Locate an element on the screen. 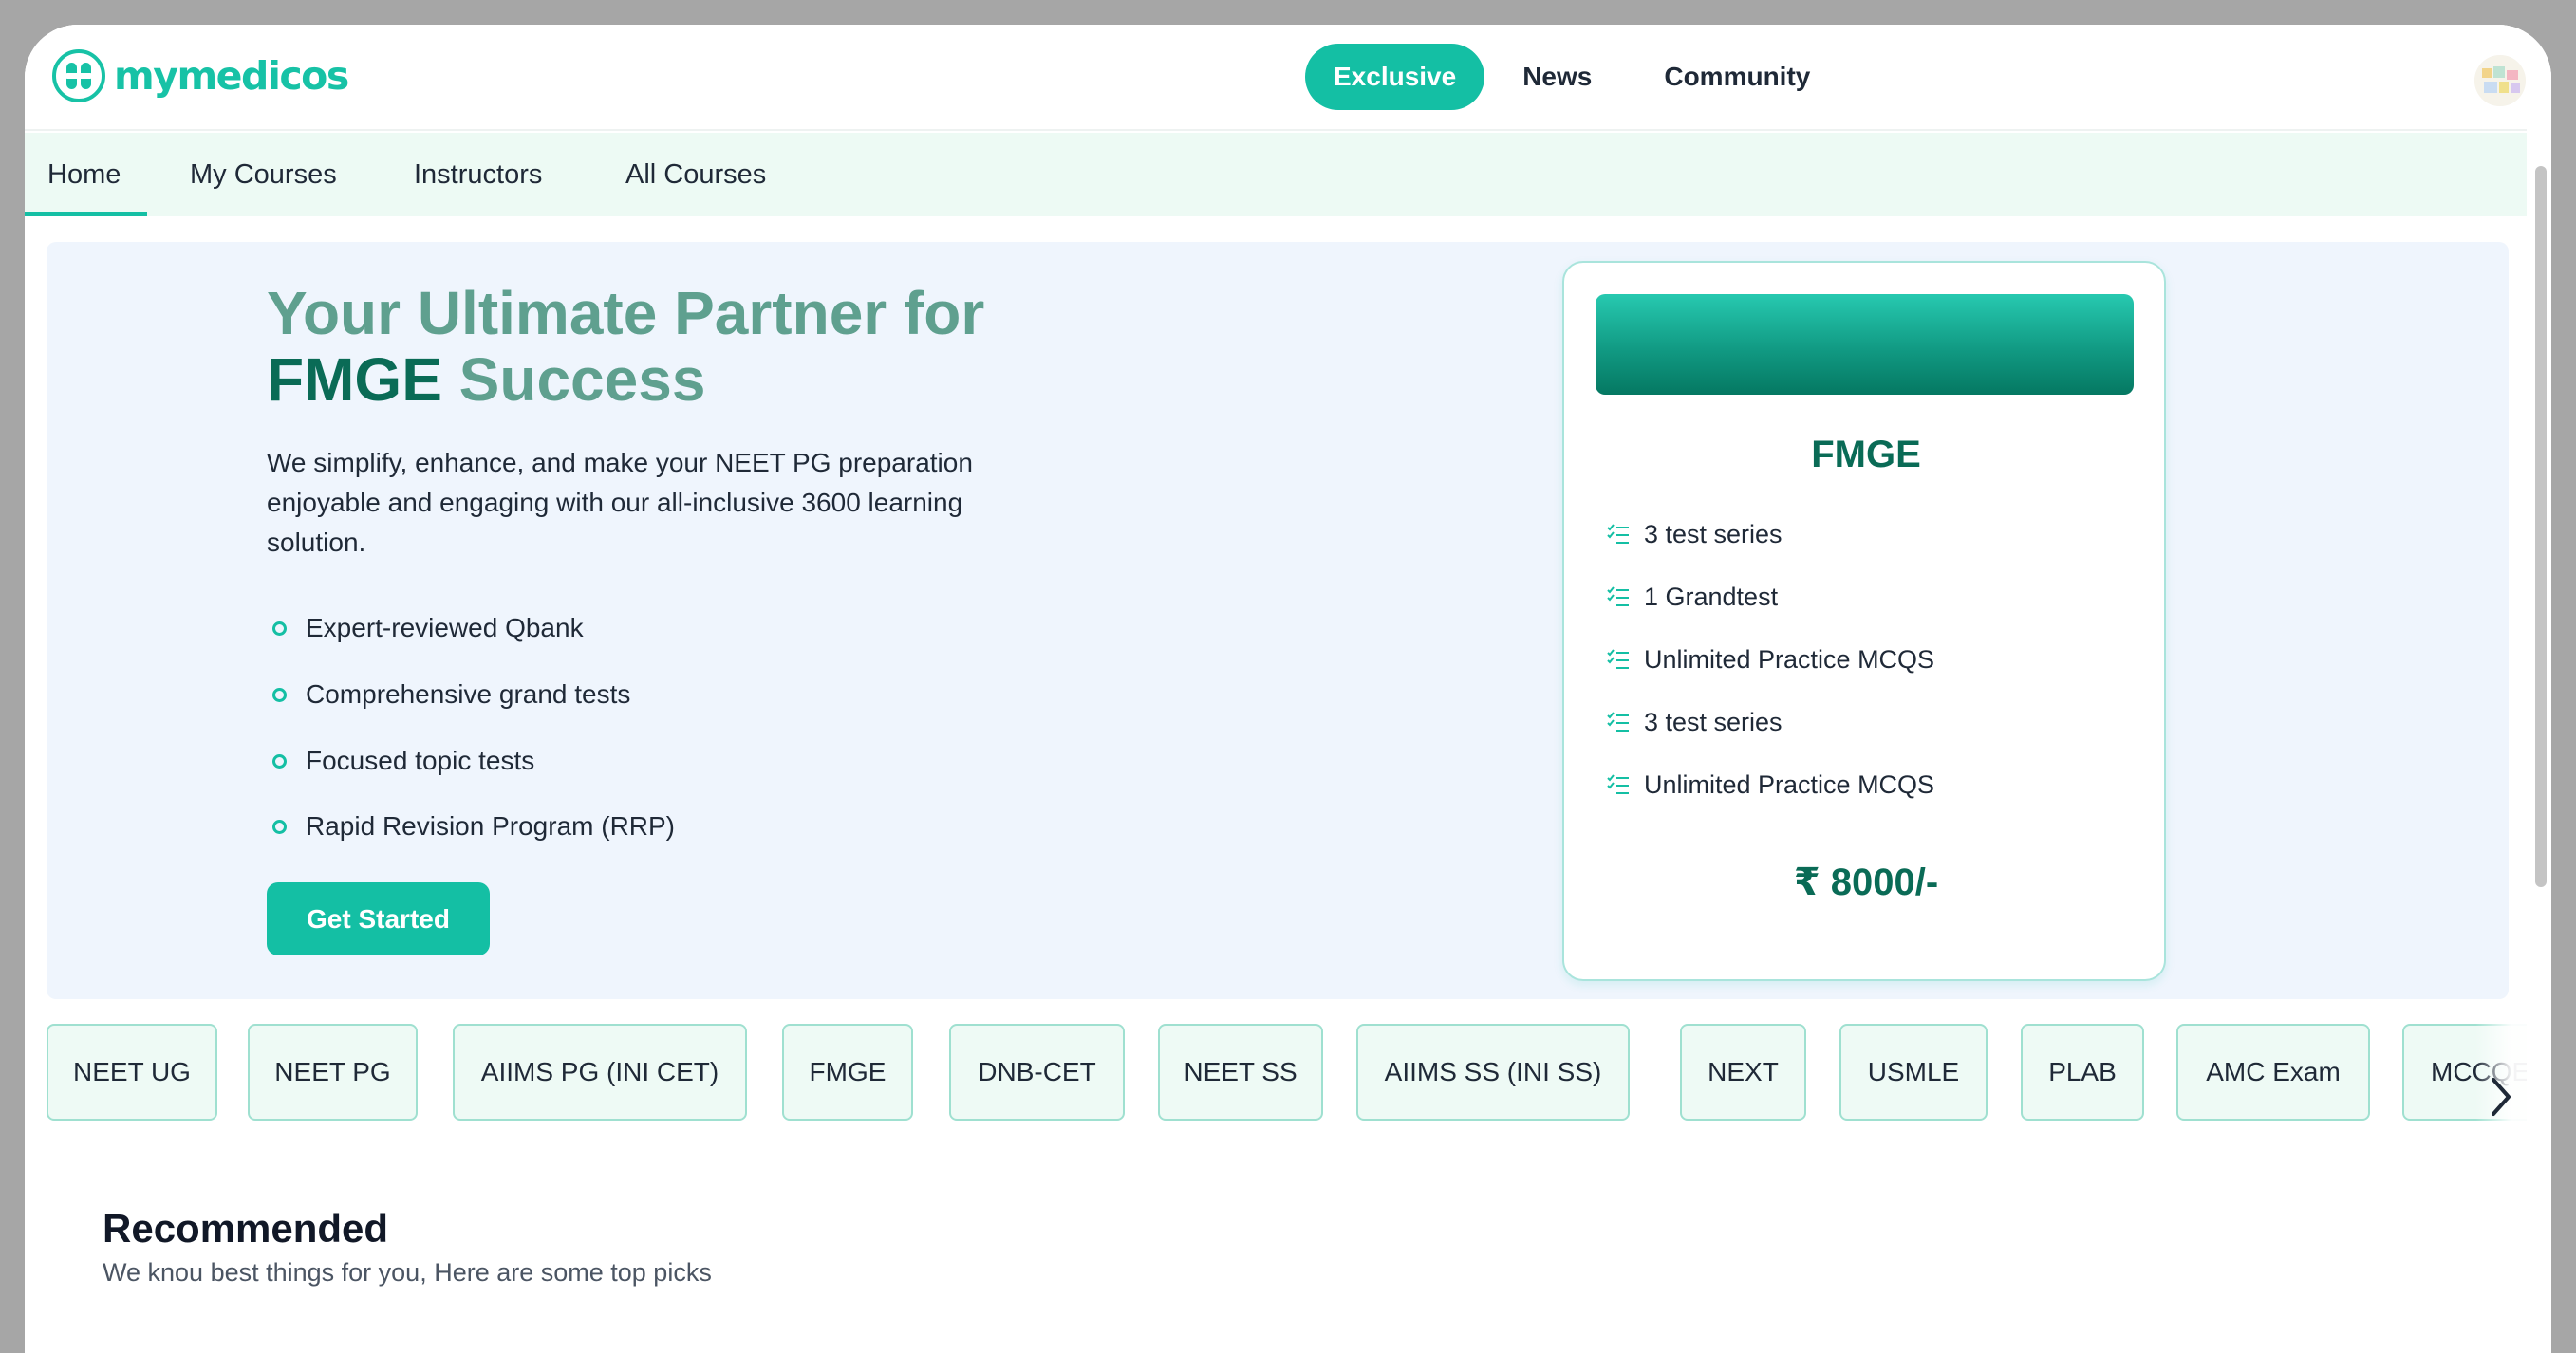 This screenshot has width=2576, height=1353. get-started-button: Get Started is located at coordinates (378, 918).